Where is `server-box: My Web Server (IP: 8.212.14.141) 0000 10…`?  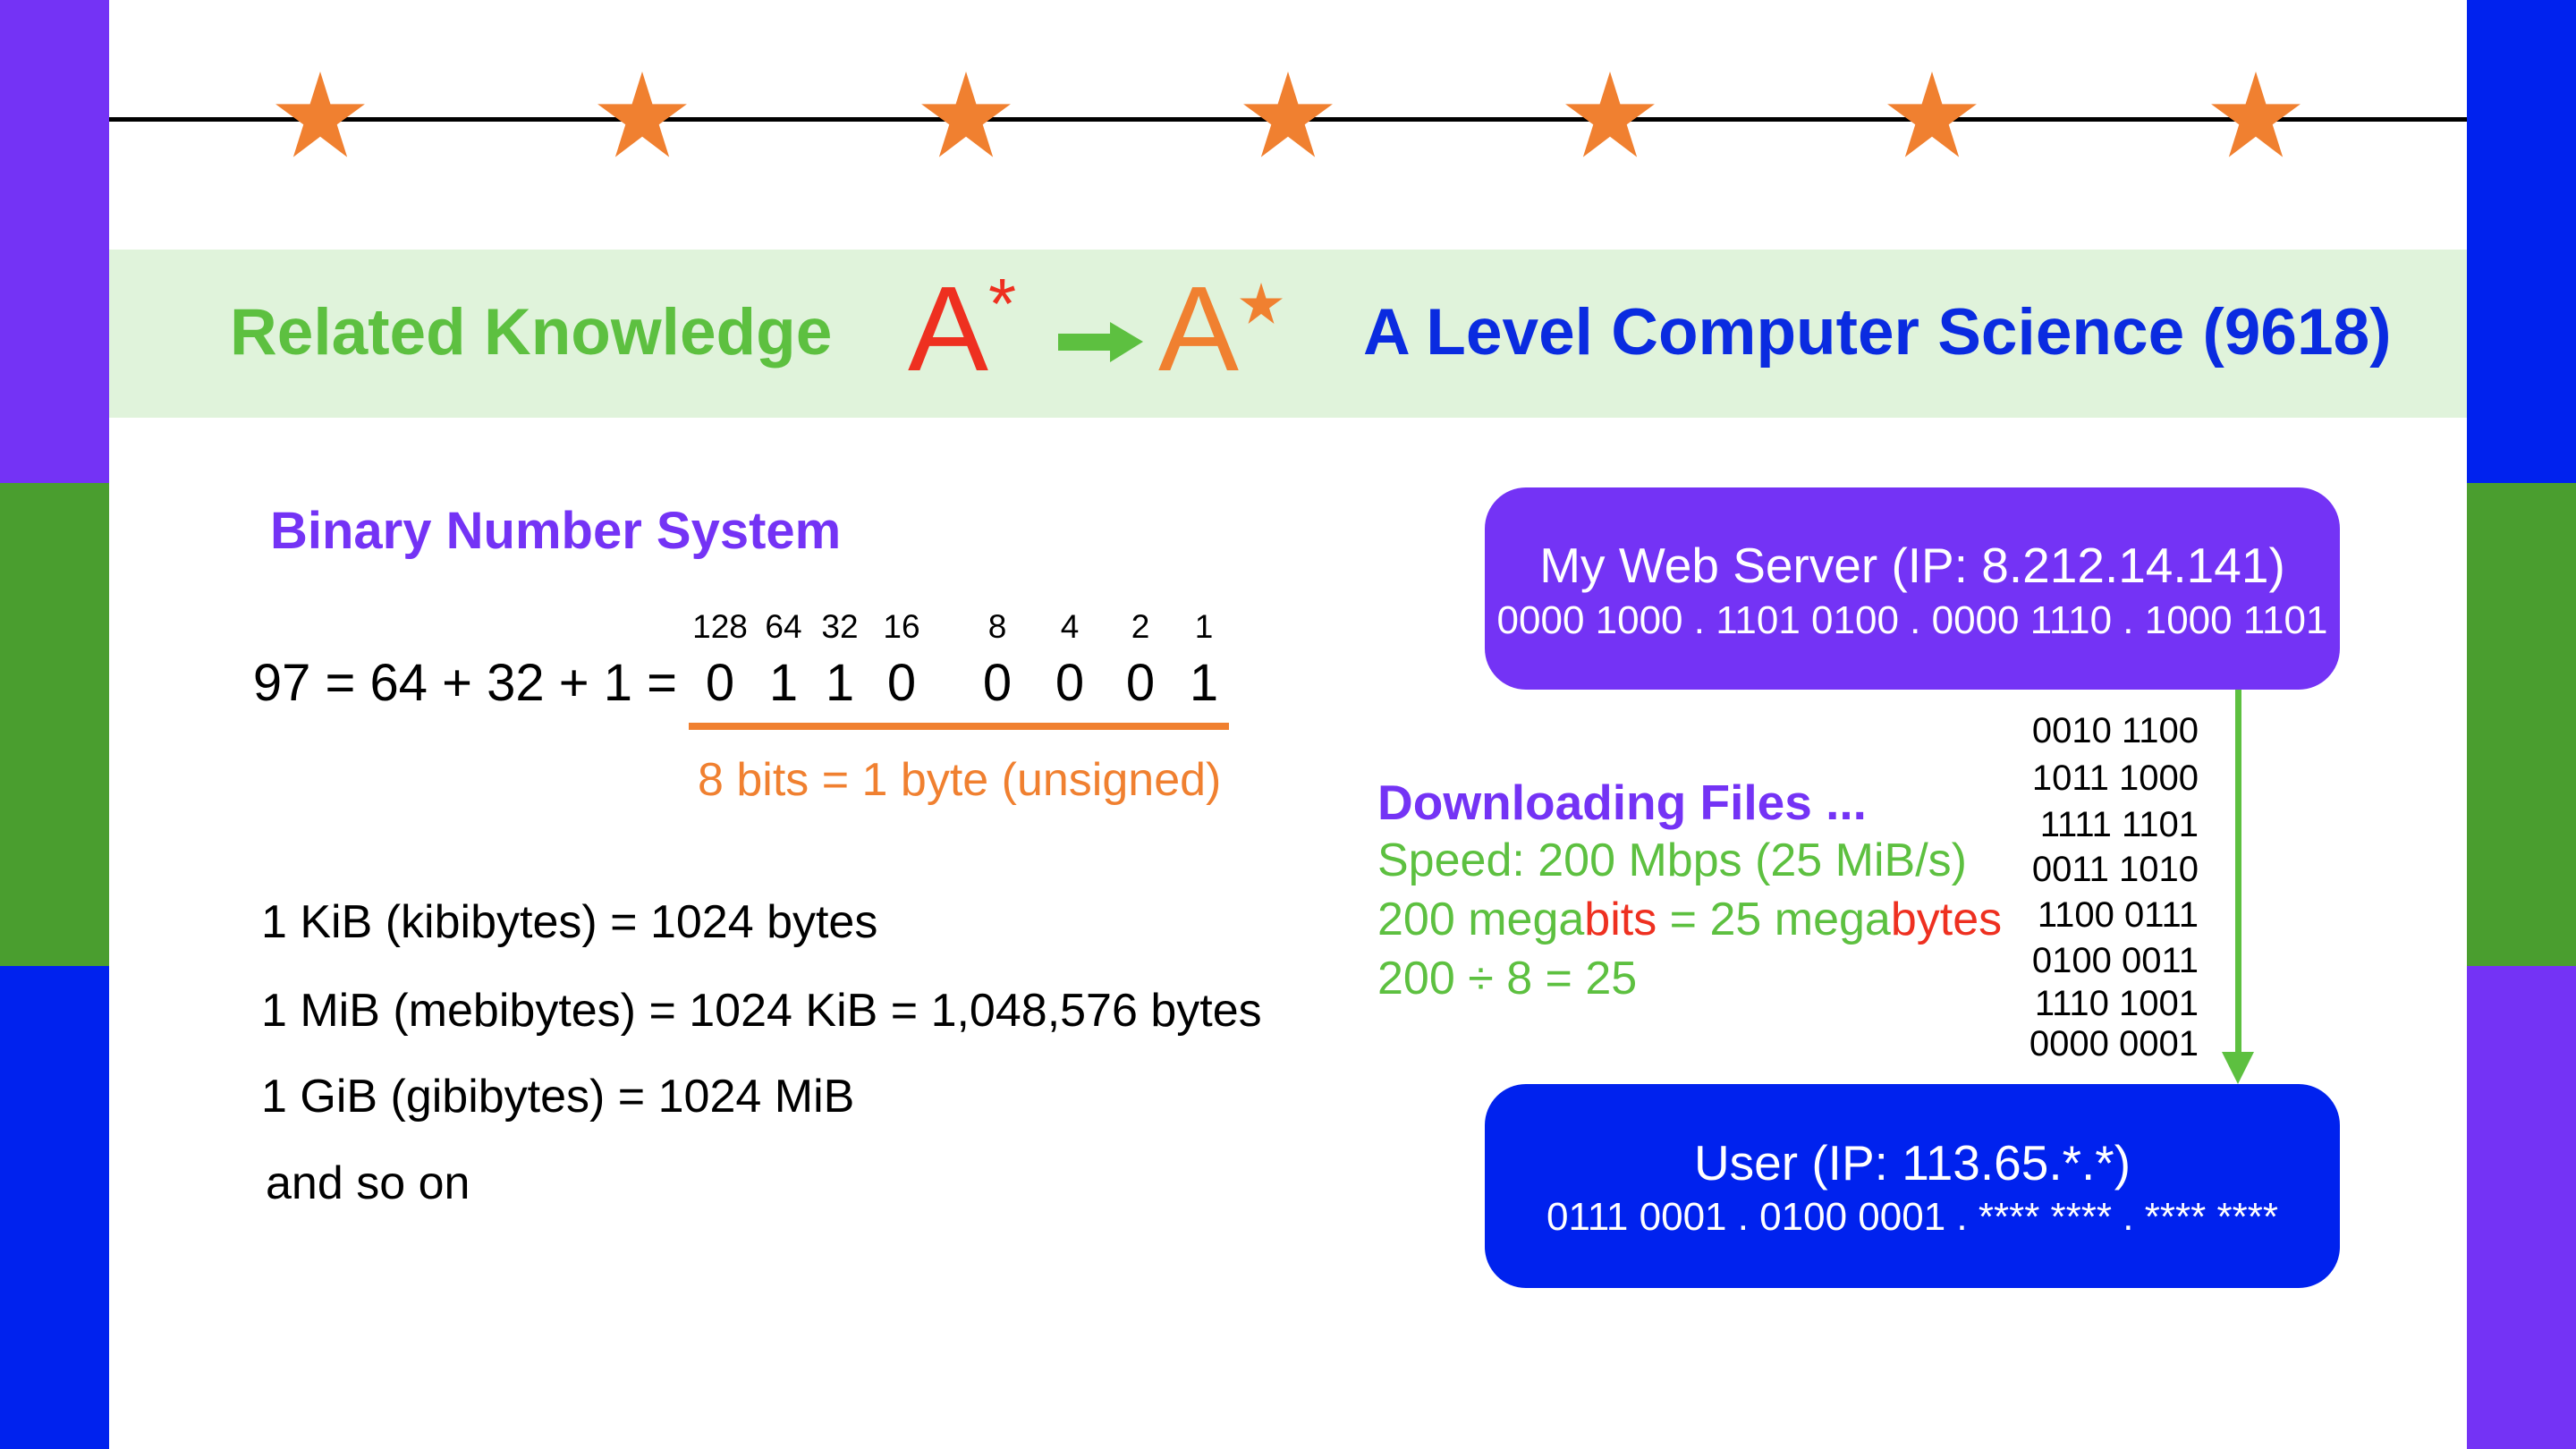 server-box: My Web Server (IP: 8.212.14.141) 0000 10… is located at coordinates (1912, 588).